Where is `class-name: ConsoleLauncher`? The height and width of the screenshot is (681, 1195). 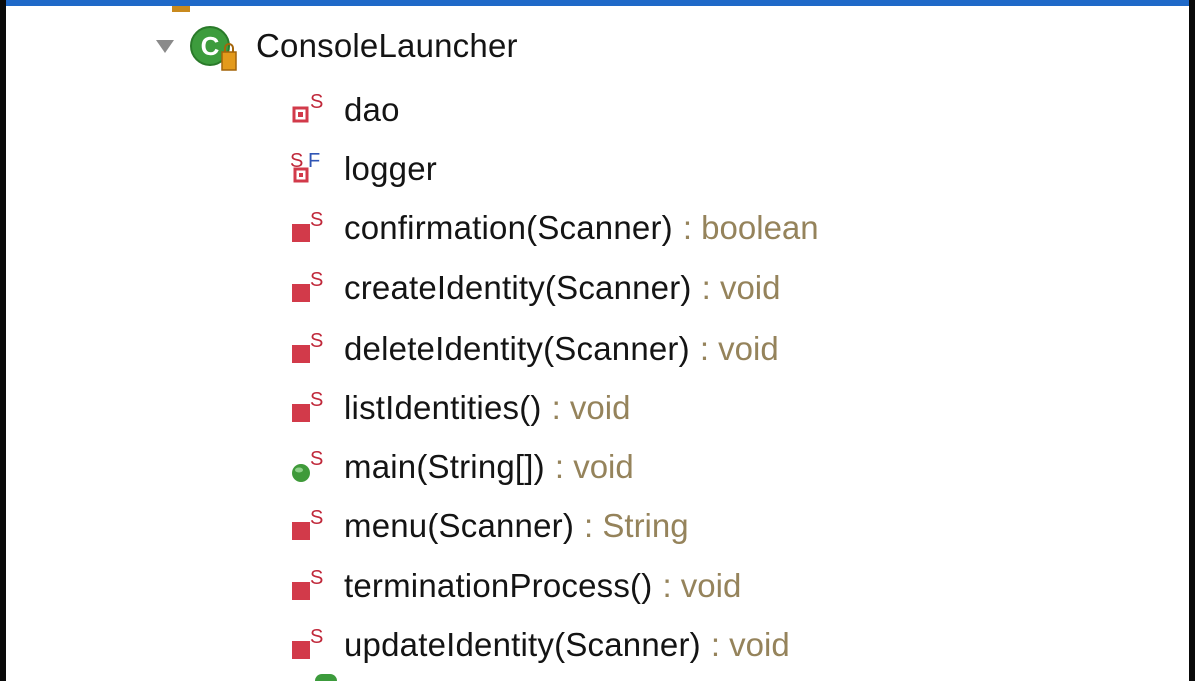 class-name: ConsoleLauncher is located at coordinates (387, 45).